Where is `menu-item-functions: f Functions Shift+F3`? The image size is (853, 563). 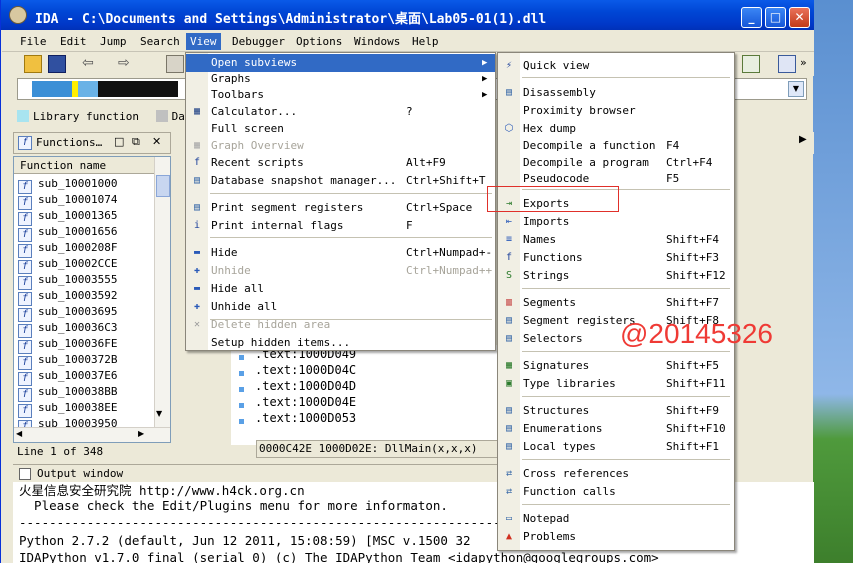
menu-item-functions: f Functions Shift+F3 is located at coordinates (616, 258).